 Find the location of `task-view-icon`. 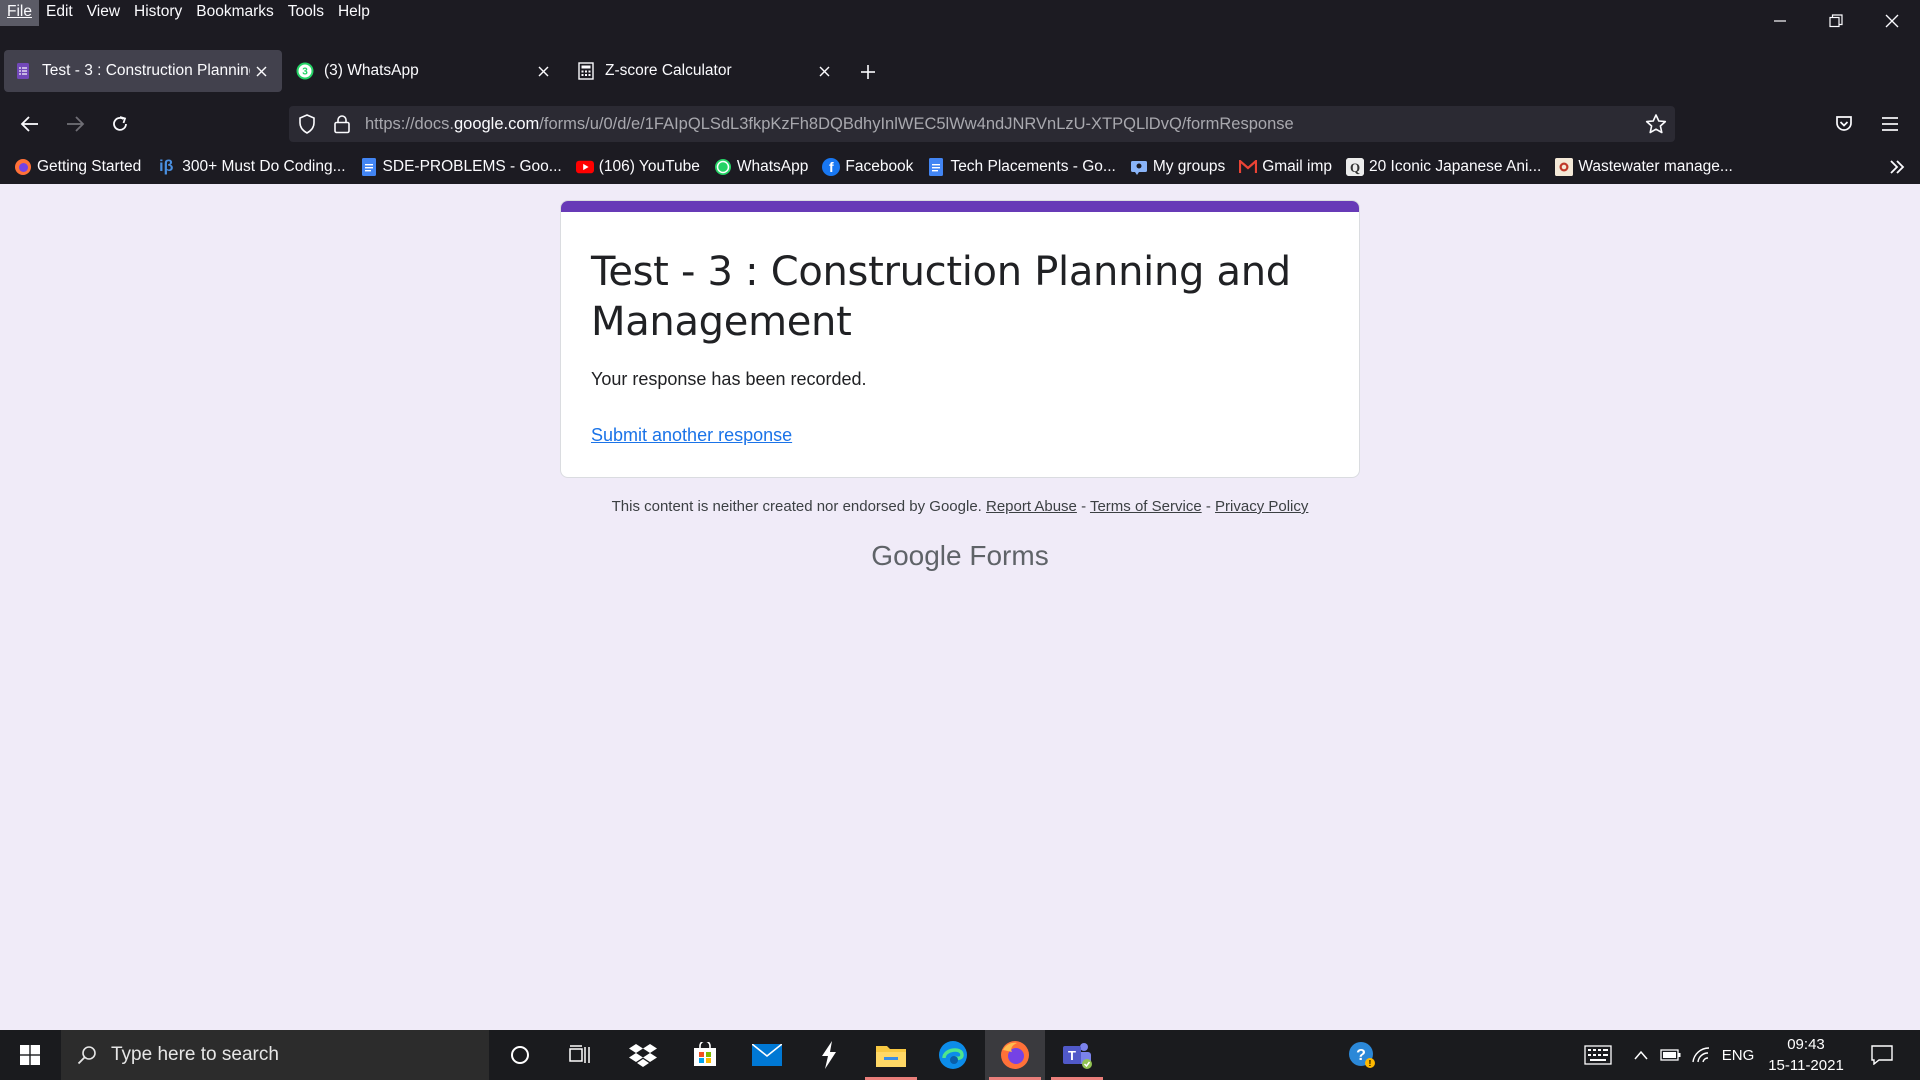

task-view-icon is located at coordinates (579, 1054).